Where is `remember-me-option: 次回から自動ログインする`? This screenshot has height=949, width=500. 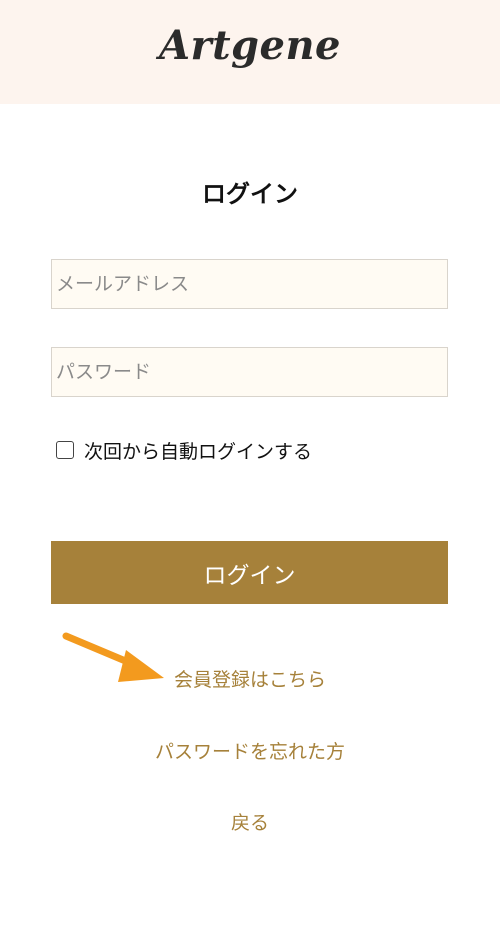 remember-me-option: 次回から自動ログインする is located at coordinates (184, 450).